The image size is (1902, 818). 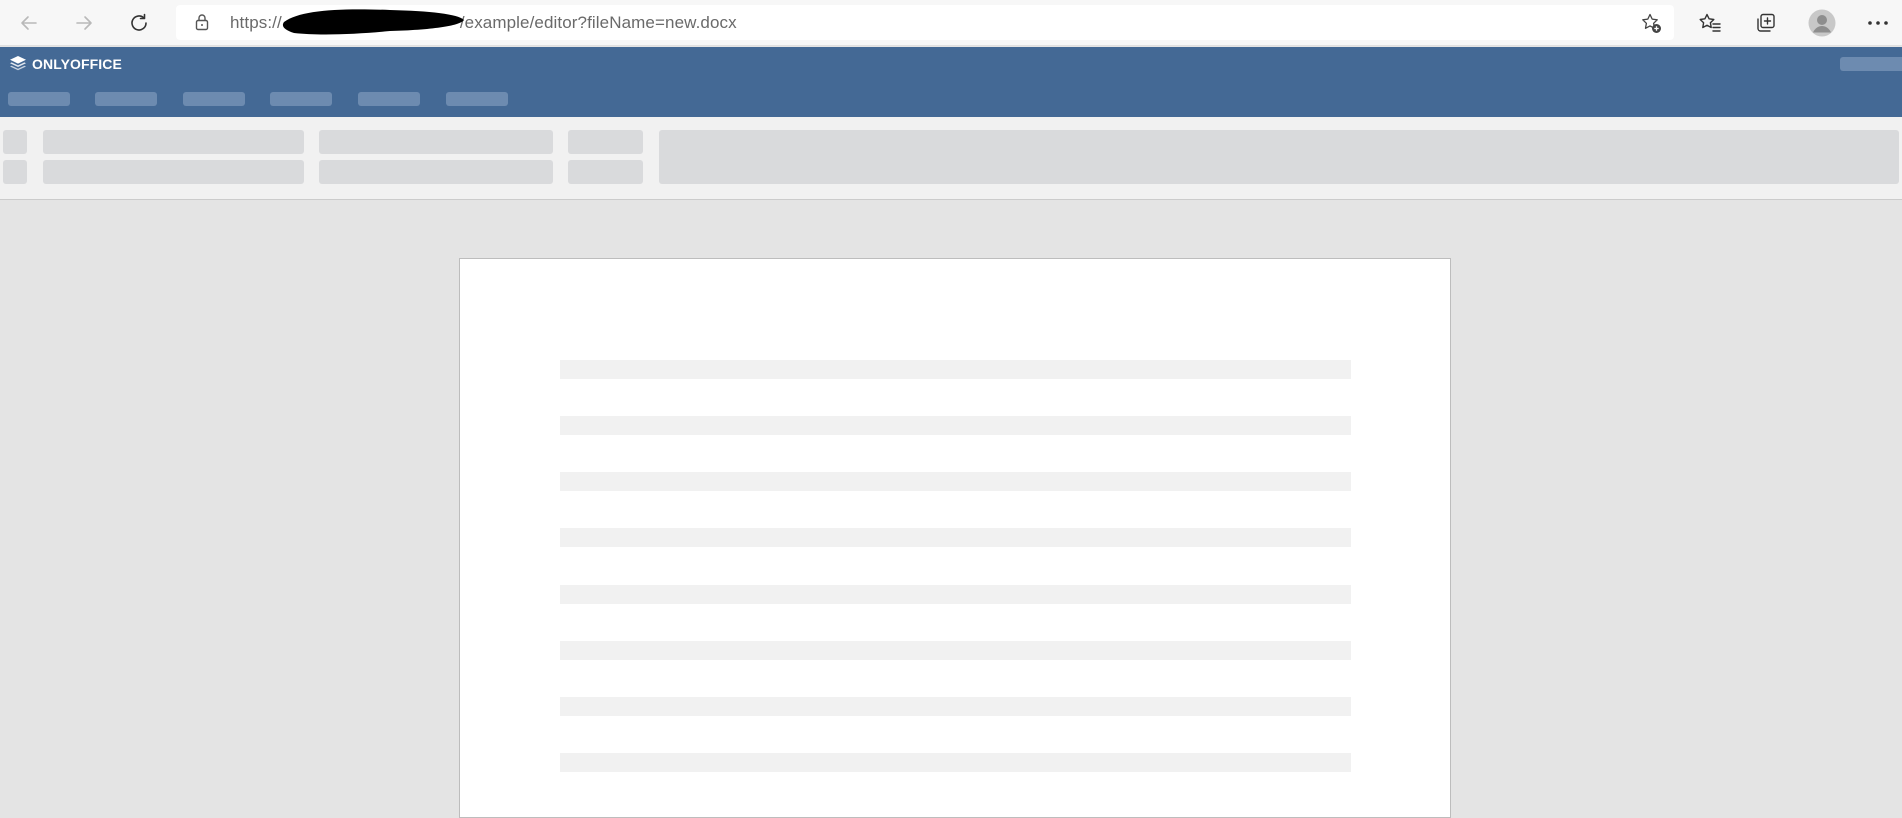 What do you see at coordinates (202, 22) in the screenshot?
I see `lock-icon` at bounding box center [202, 22].